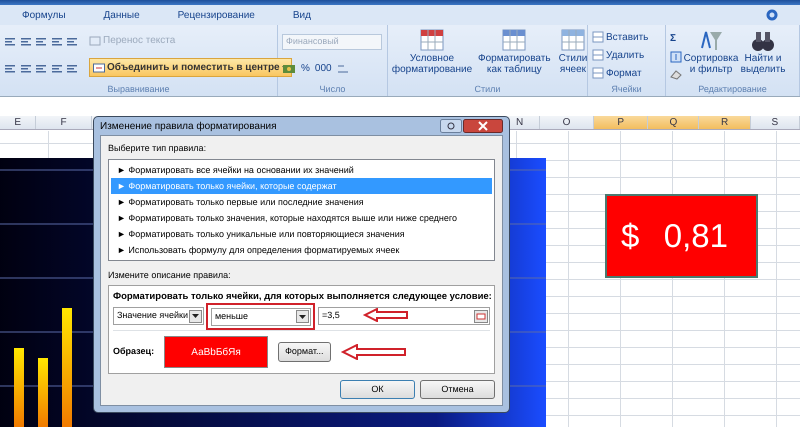  Describe the element at coordinates (732, 89) in the screenshot. I see `group-label: Редактирование` at that location.